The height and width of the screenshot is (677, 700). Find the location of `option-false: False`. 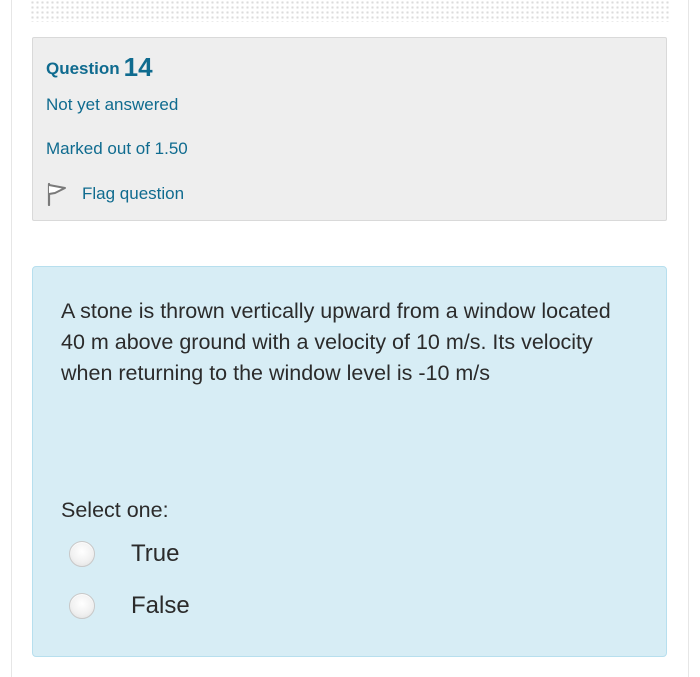

option-false: False is located at coordinates (129, 606).